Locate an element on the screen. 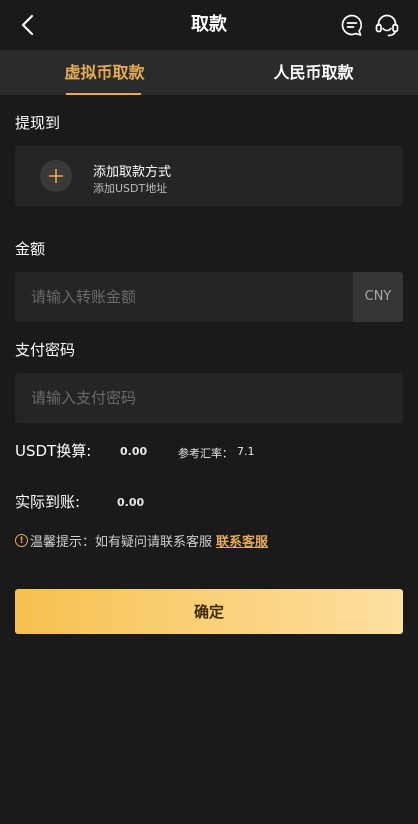 This screenshot has height=824, width=418. headset-icon is located at coordinates (387, 25).